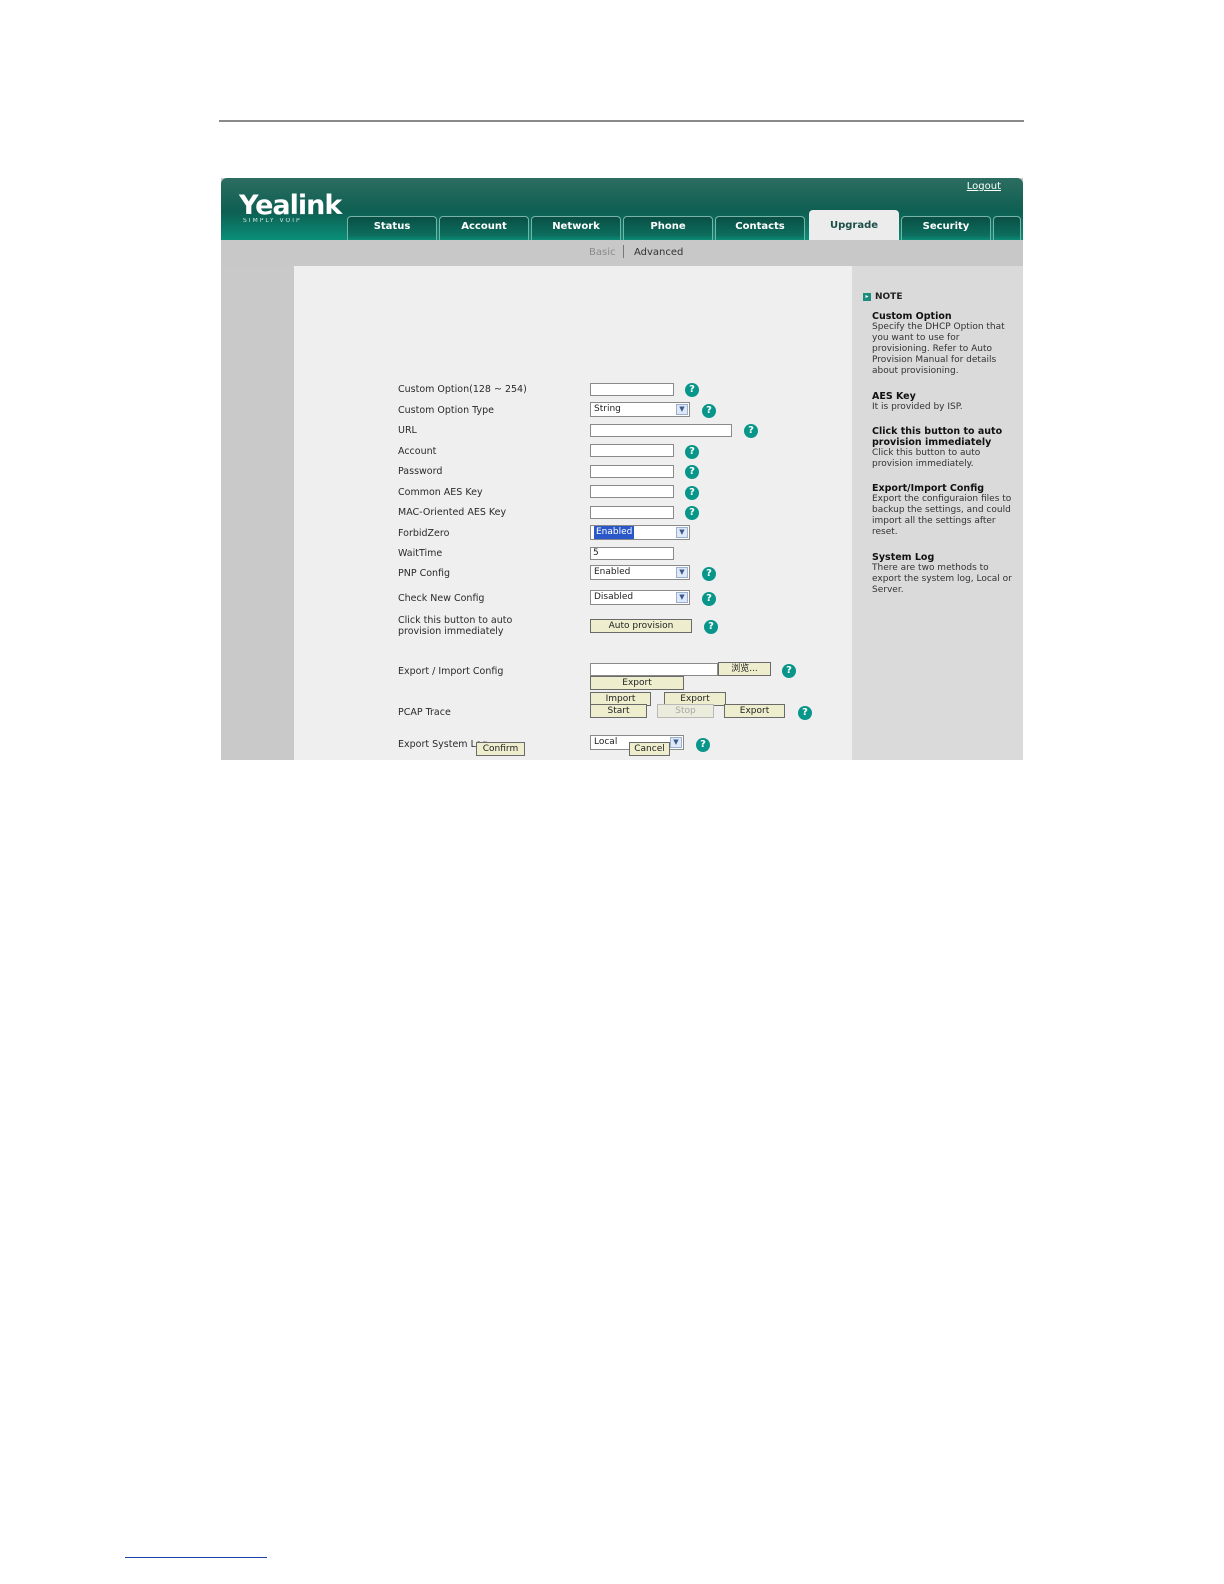  I want to click on common-aes-key-input, so click(632, 491).